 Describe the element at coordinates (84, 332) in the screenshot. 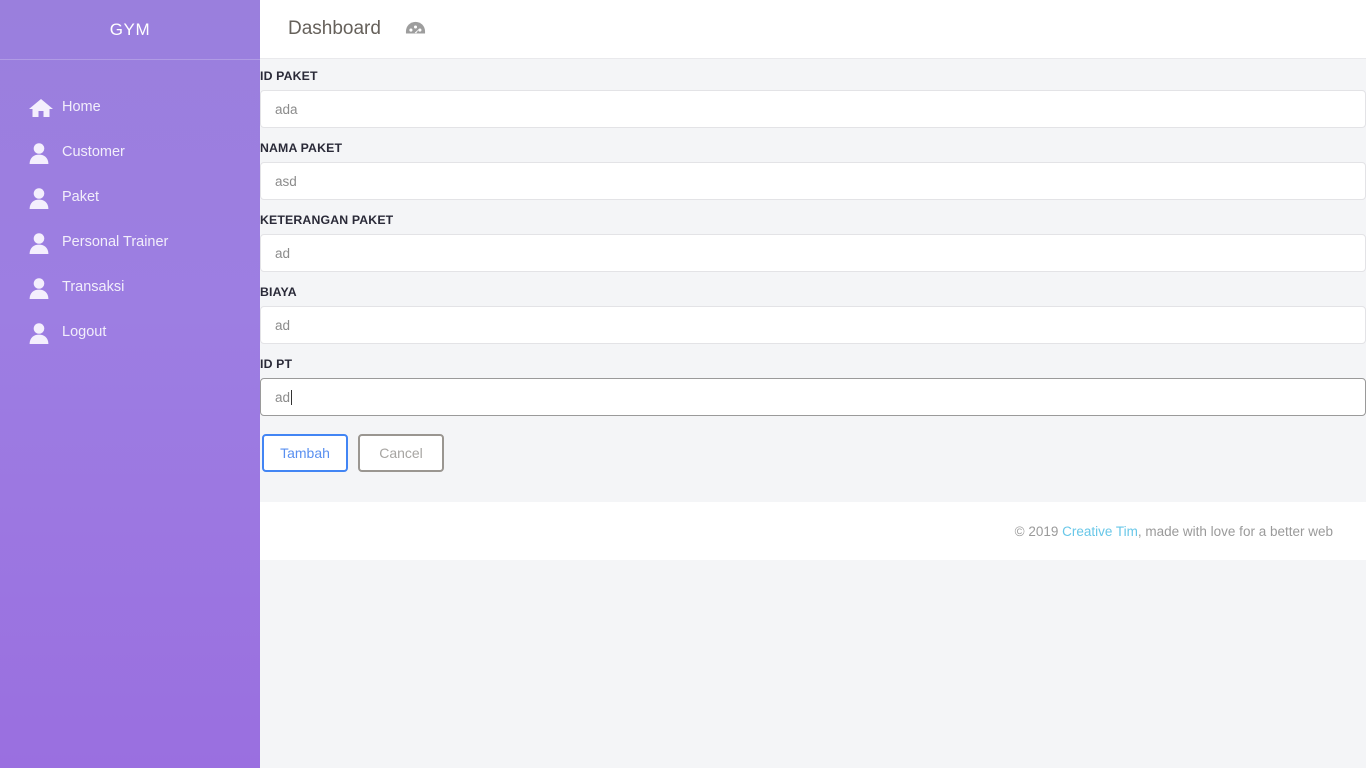

I see `sidebar-item-label: Logout` at that location.